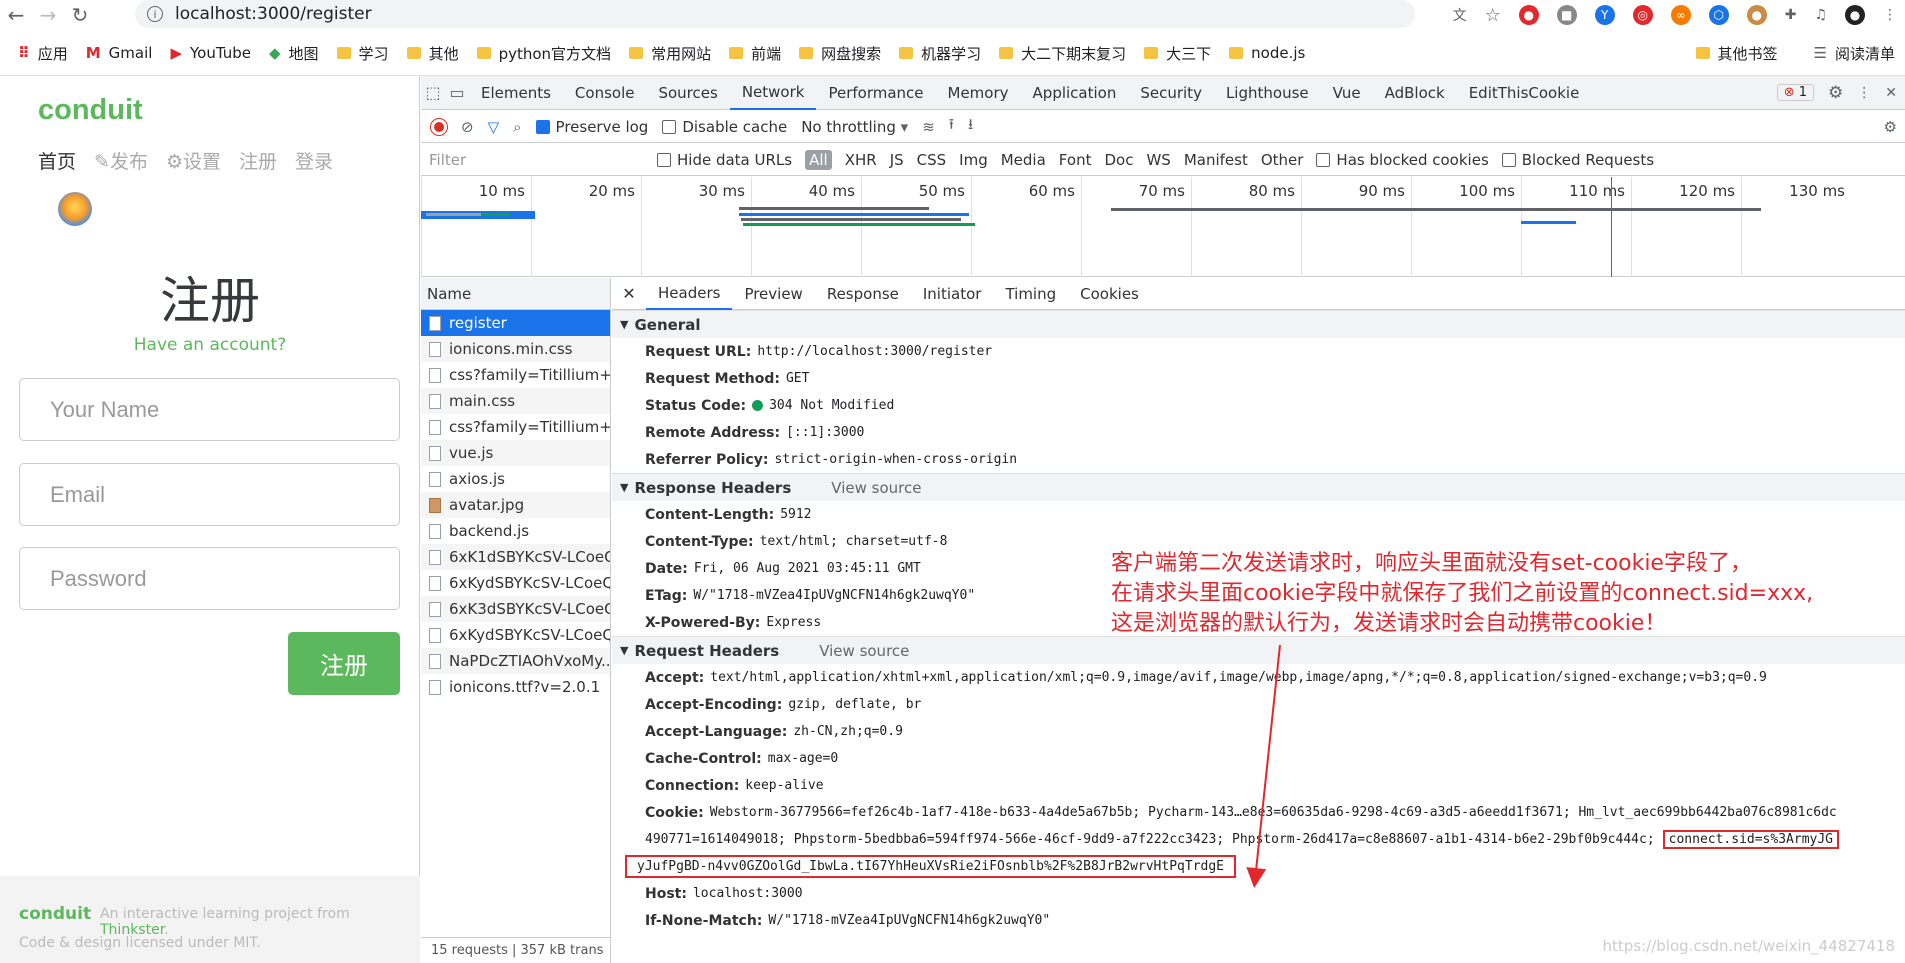  What do you see at coordinates (457, 93) in the screenshot?
I see `device-toolbar-icon: ▭` at bounding box center [457, 93].